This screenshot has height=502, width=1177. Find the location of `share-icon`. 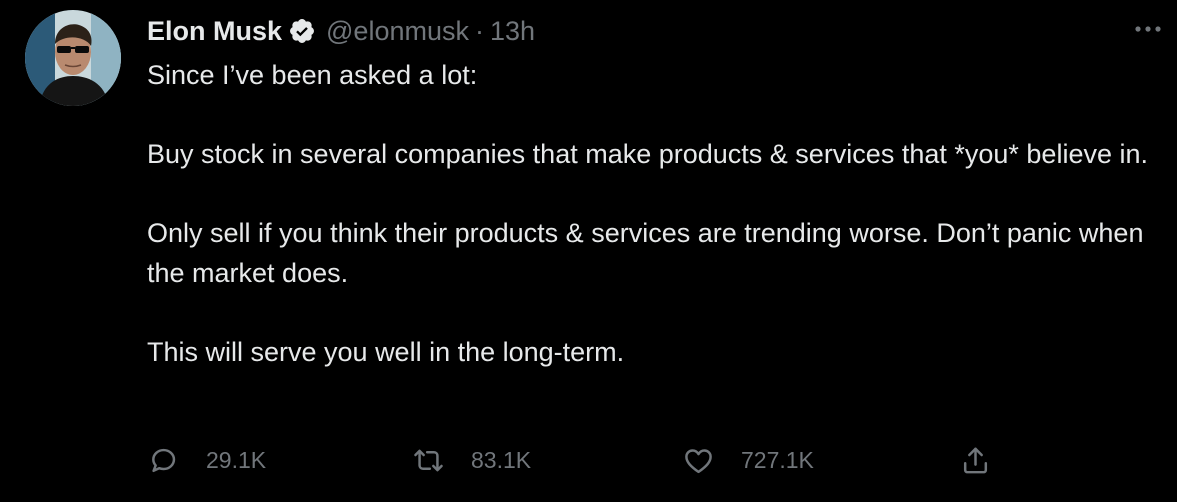

share-icon is located at coordinates (975, 460).